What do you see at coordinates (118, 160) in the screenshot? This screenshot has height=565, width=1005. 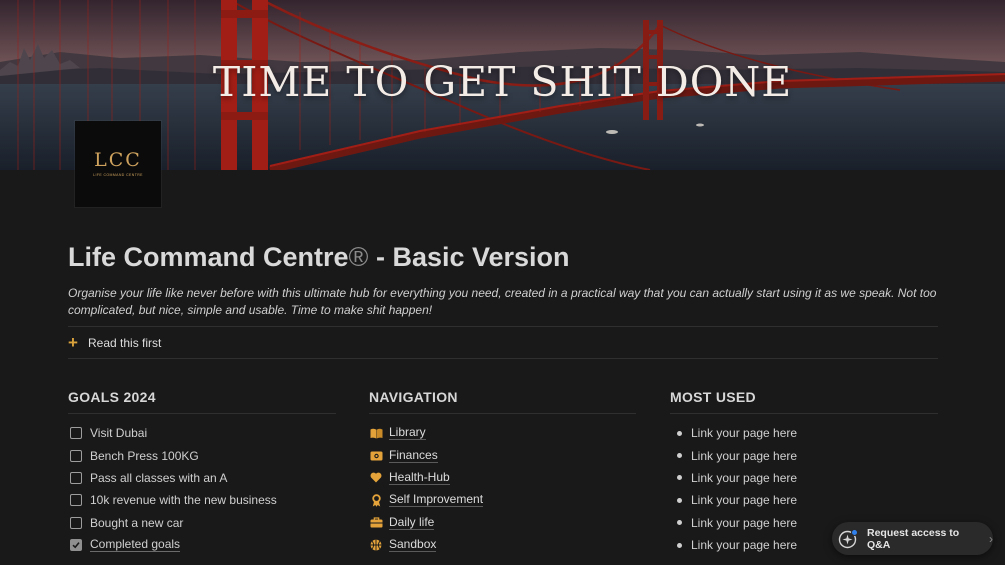 I see `logo-mark: LCC` at bounding box center [118, 160].